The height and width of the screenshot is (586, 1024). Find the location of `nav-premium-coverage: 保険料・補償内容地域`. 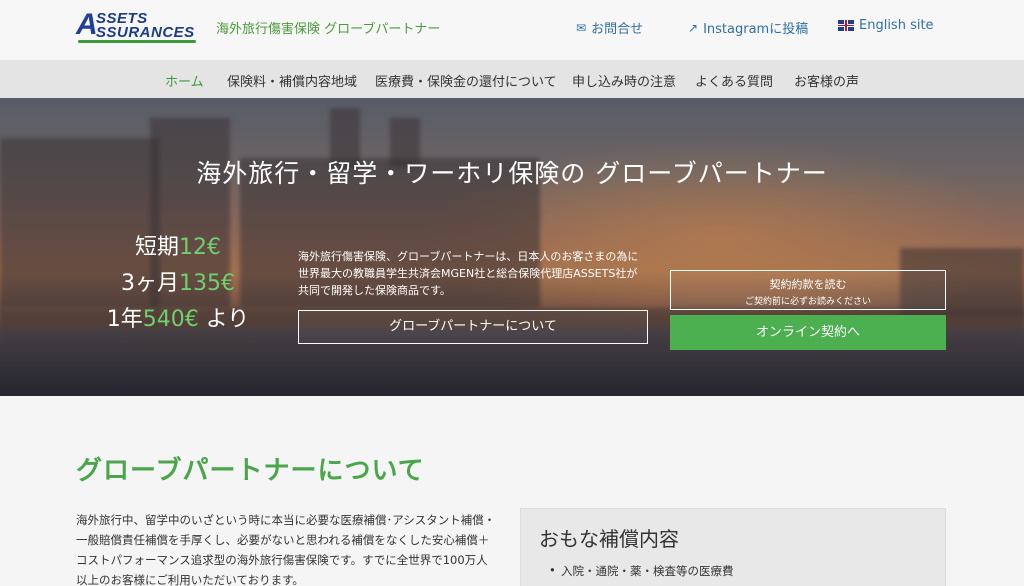

nav-premium-coverage: 保険料・補償内容地域 is located at coordinates (292, 80).